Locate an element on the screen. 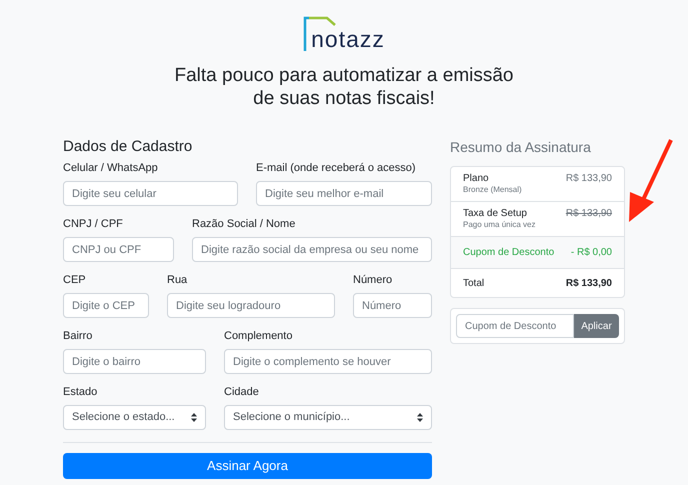 This screenshot has width=688, height=485. logo: notazz is located at coordinates (347, 39).